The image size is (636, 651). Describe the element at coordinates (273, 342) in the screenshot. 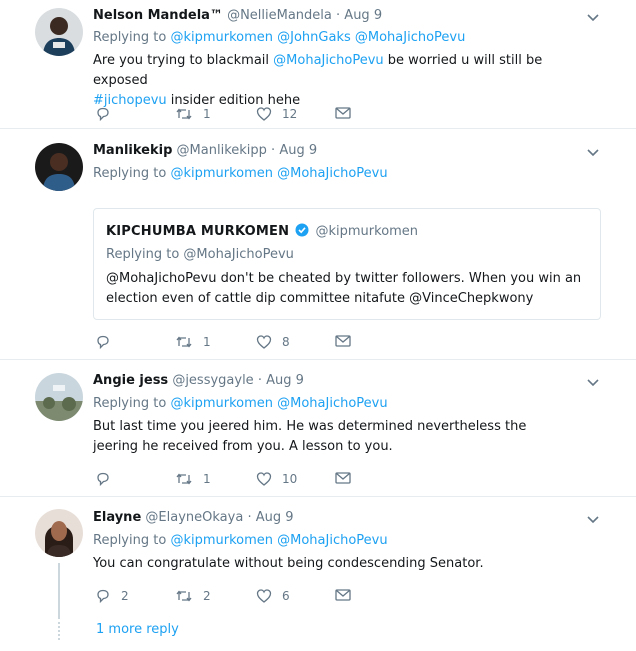

I see `like-button: 8` at that location.